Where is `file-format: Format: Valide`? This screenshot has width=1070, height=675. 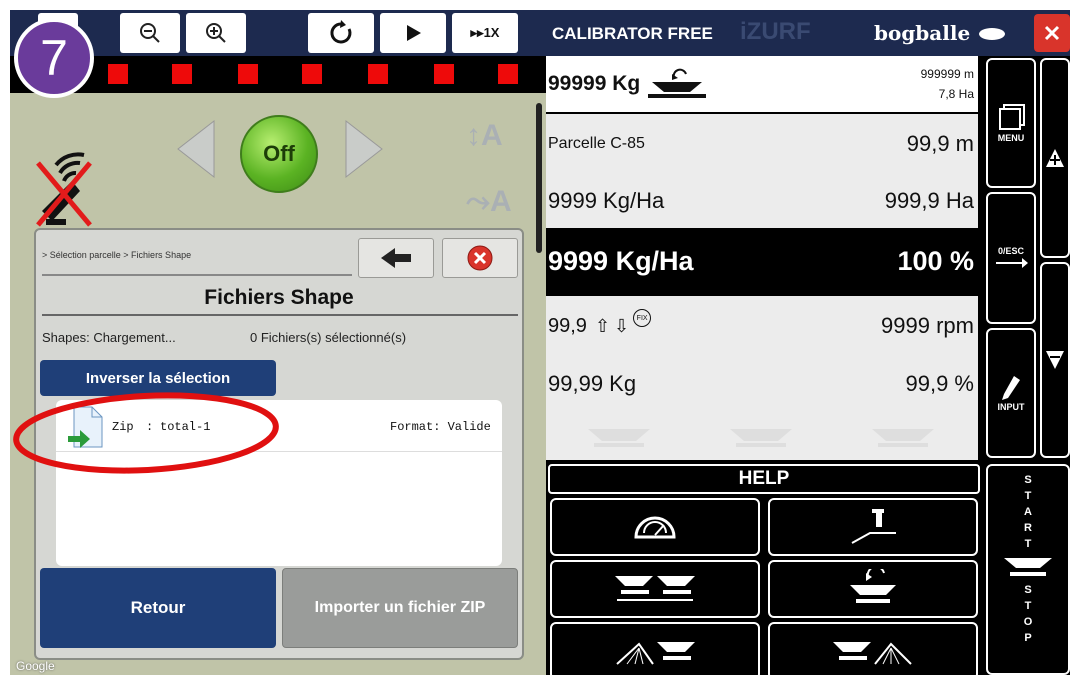
file-format: Format: Valide is located at coordinates (440, 427).